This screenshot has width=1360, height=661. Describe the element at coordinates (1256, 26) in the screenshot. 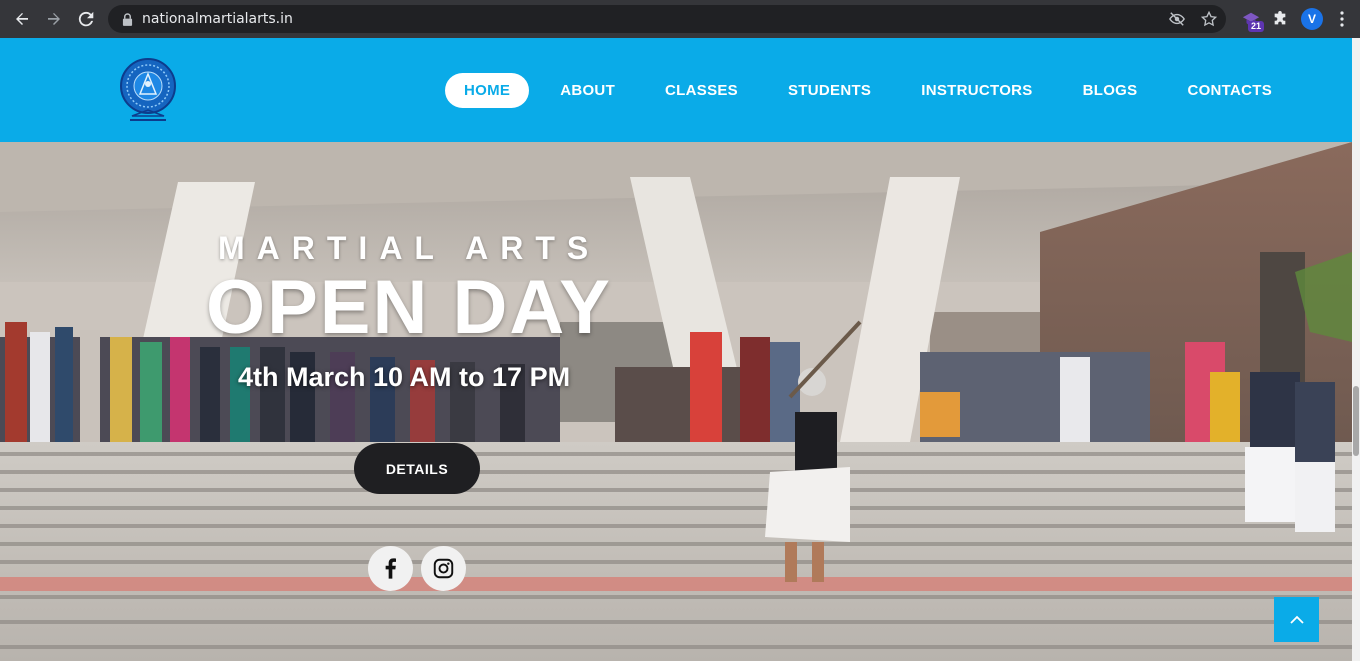

I see `extension-badge: 21` at that location.